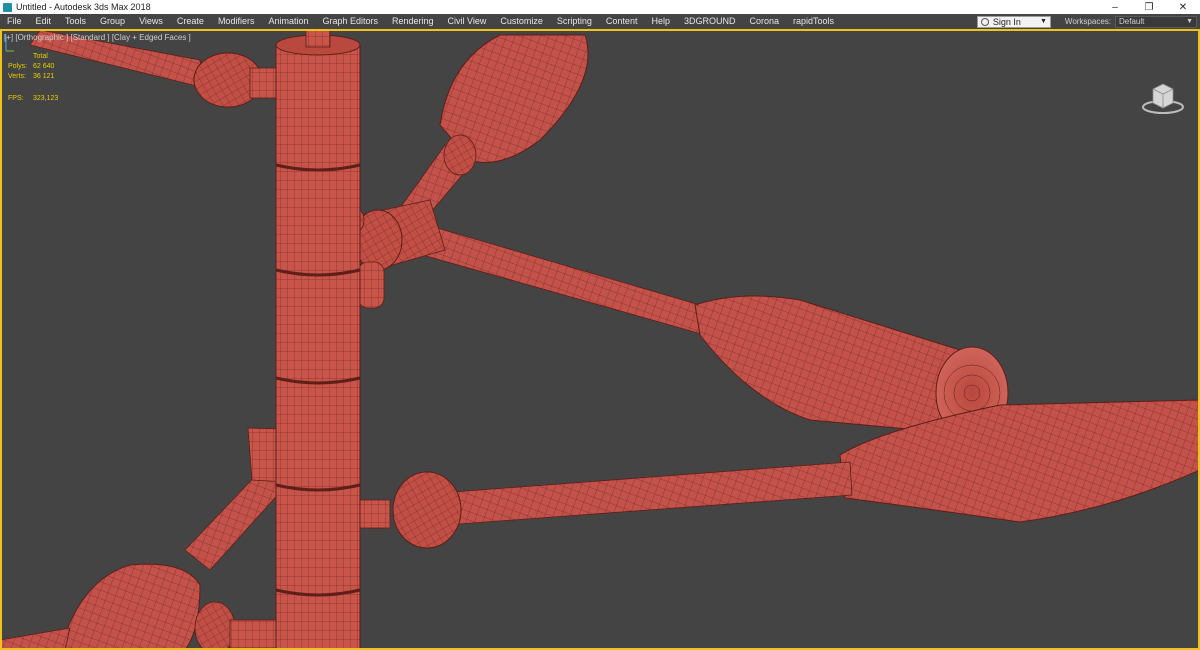 The height and width of the screenshot is (650, 1200). What do you see at coordinates (288, 21) in the screenshot?
I see `menu-animation: Animation` at bounding box center [288, 21].